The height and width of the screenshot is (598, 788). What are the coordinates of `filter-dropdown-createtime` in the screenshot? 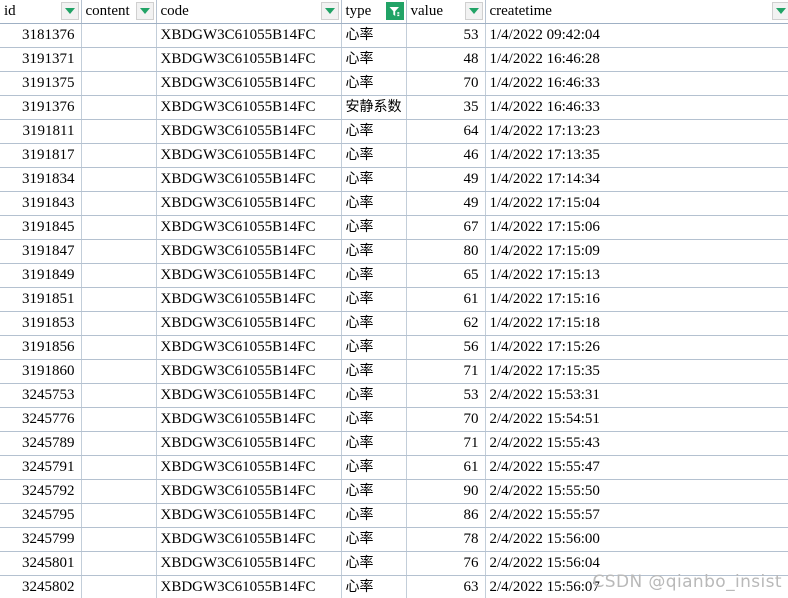 It's located at (779, 11).